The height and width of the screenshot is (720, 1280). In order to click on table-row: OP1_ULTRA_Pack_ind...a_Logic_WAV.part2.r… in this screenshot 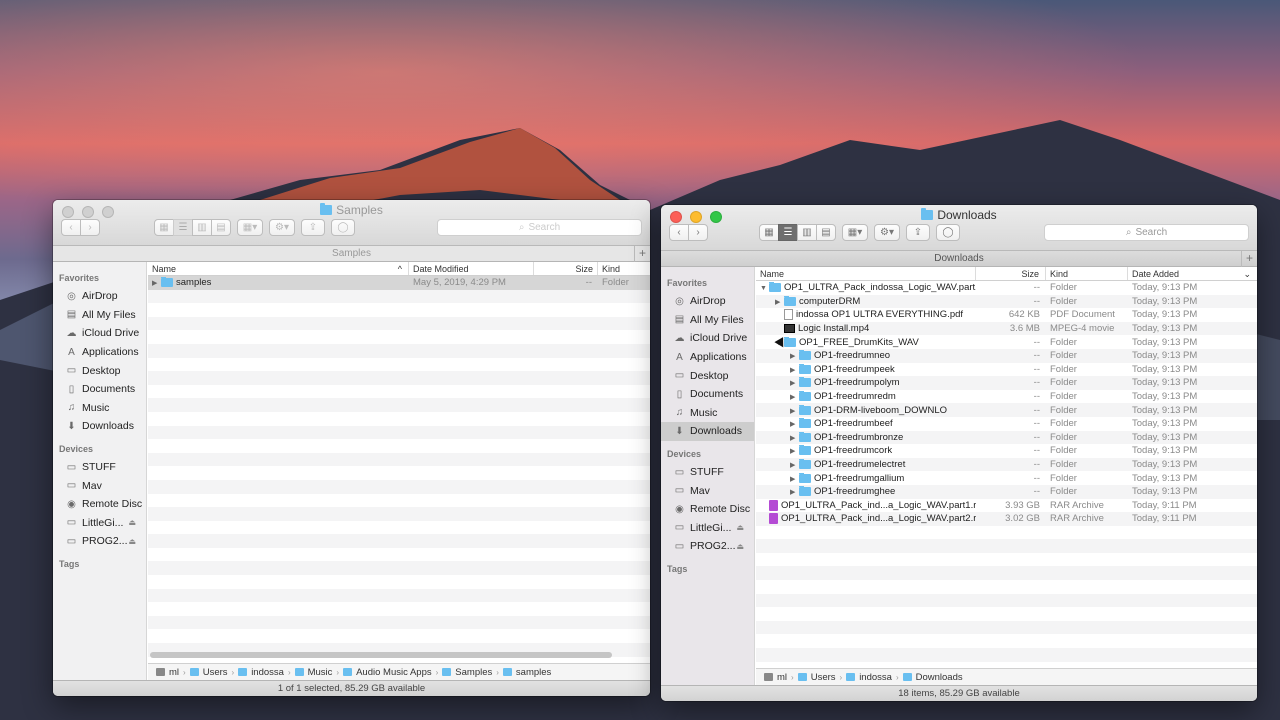, I will do `click(1006, 519)`.